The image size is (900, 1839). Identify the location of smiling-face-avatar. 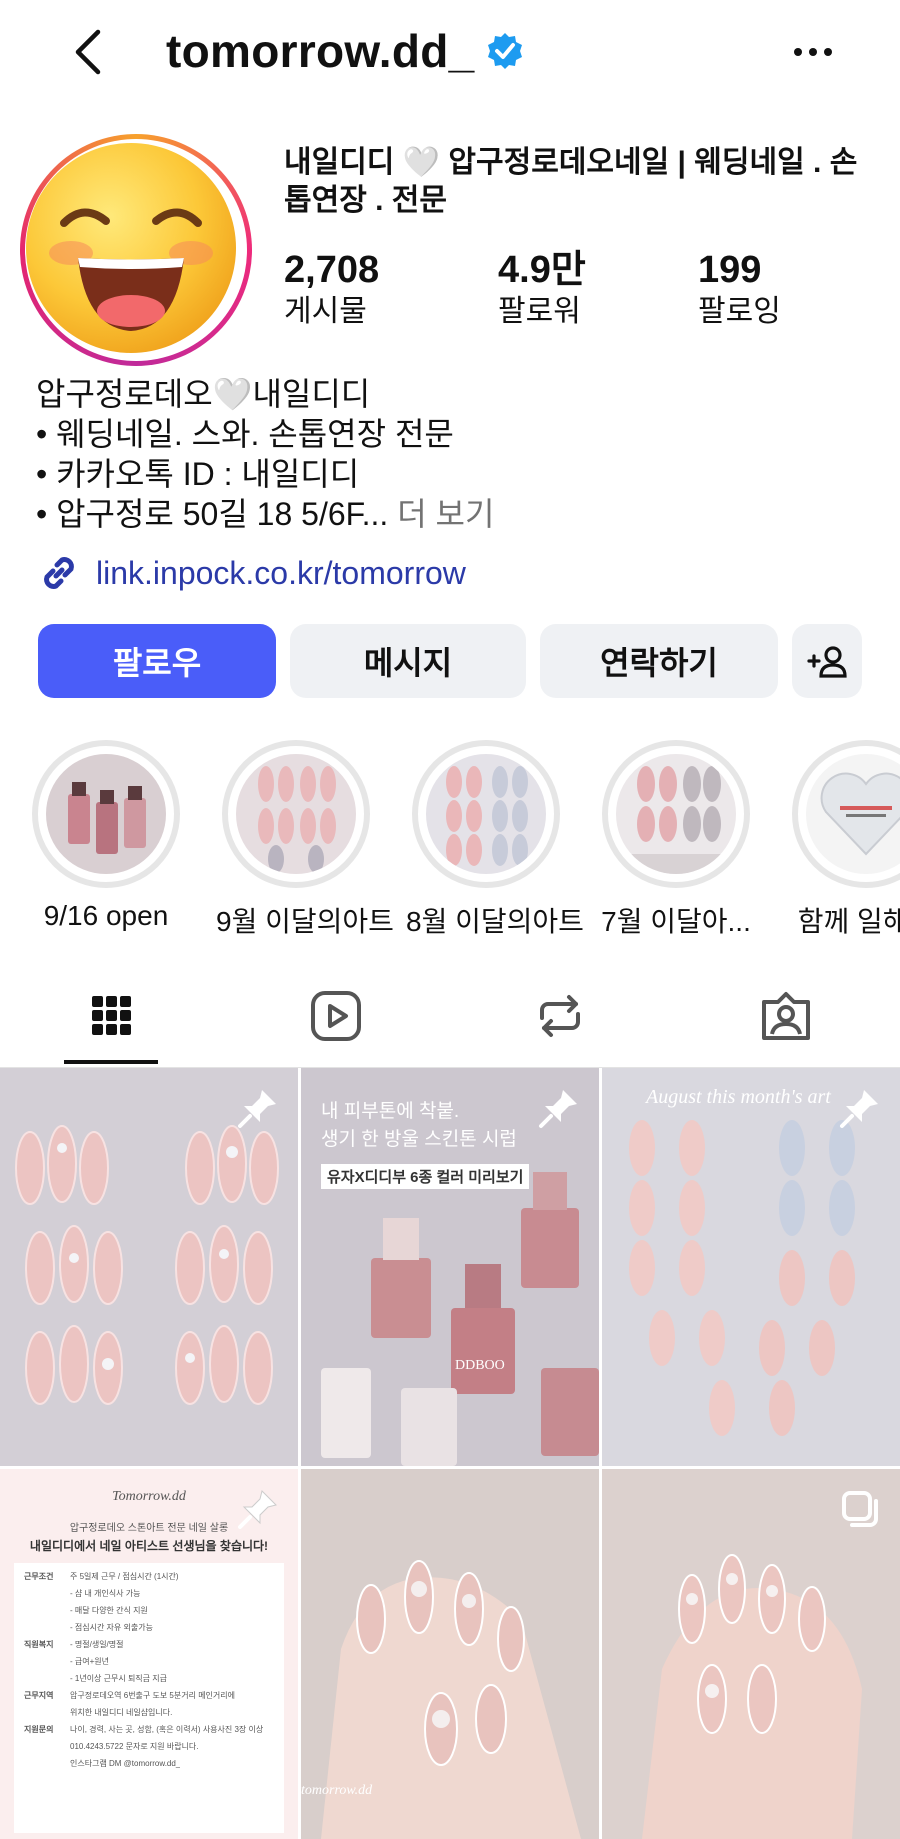
(131, 248).